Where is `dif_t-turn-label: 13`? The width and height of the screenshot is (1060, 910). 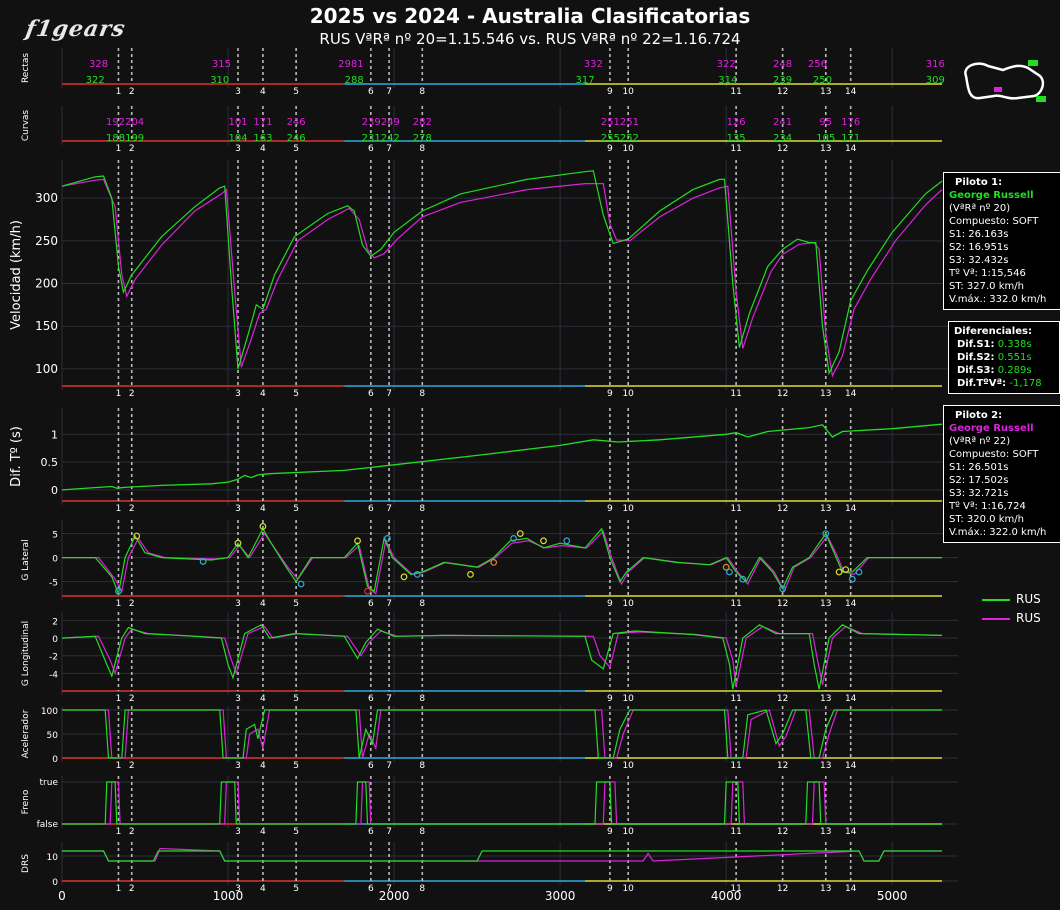 dif_t-turn-label: 13 is located at coordinates (825, 509).